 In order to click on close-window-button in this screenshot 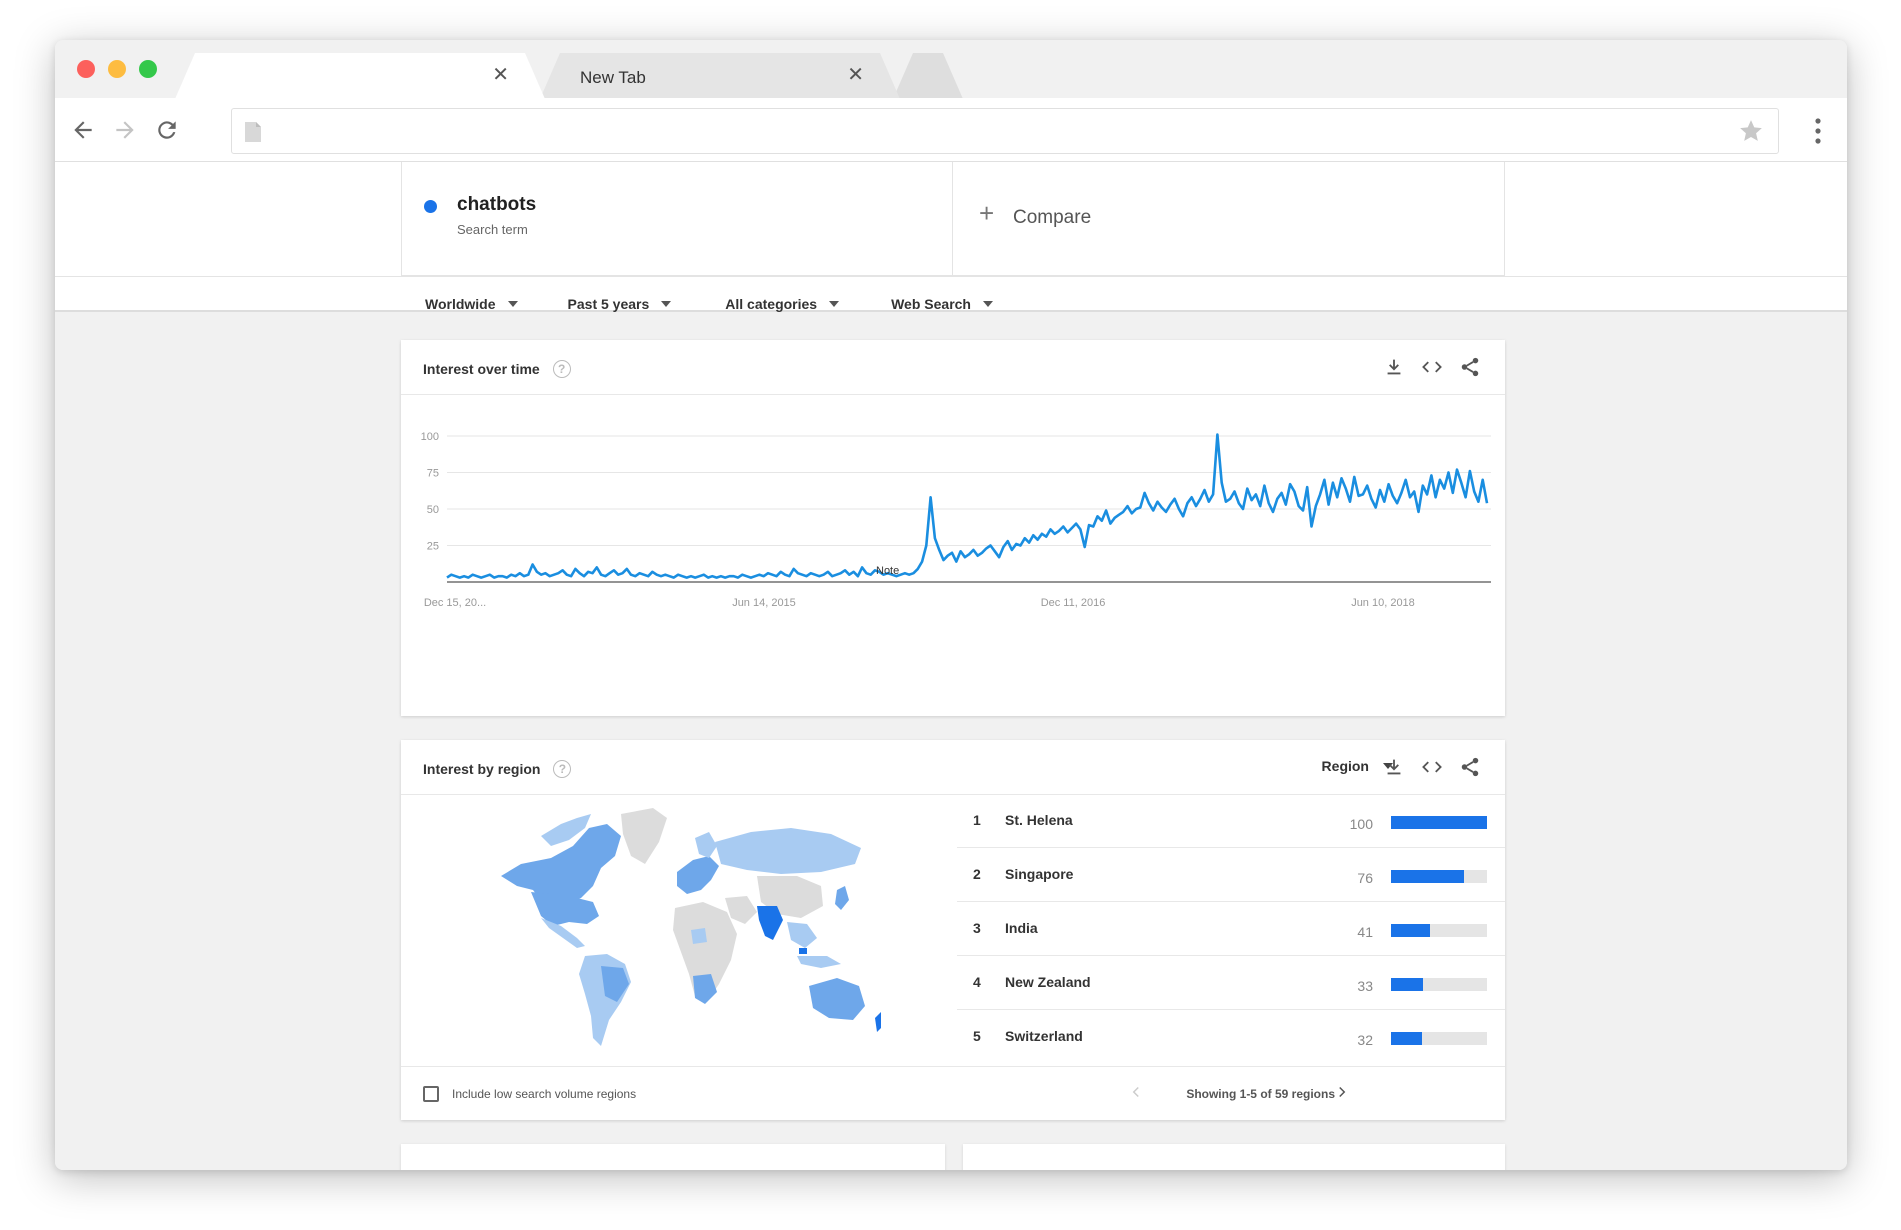, I will do `click(86, 69)`.